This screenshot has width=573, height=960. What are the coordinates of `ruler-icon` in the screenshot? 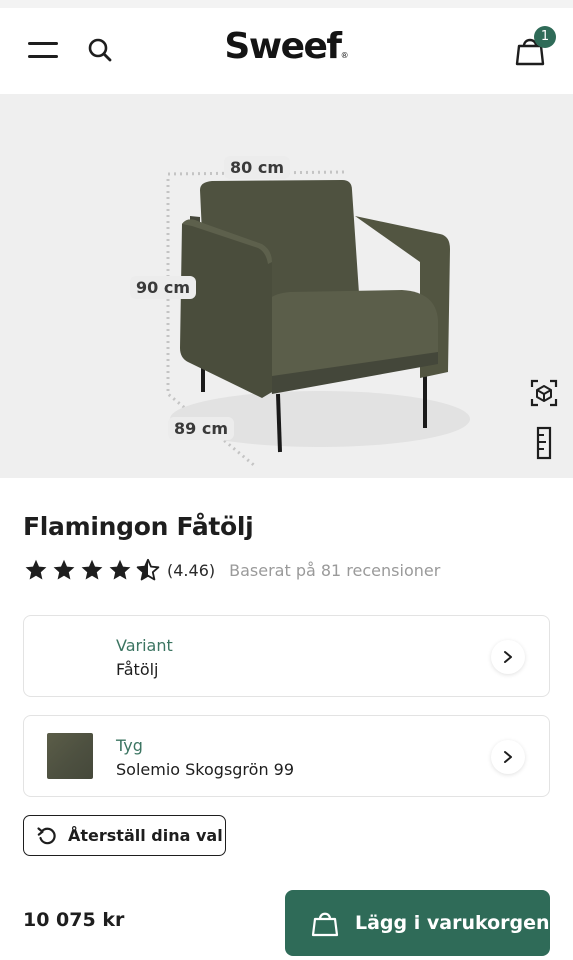 It's located at (544, 443).